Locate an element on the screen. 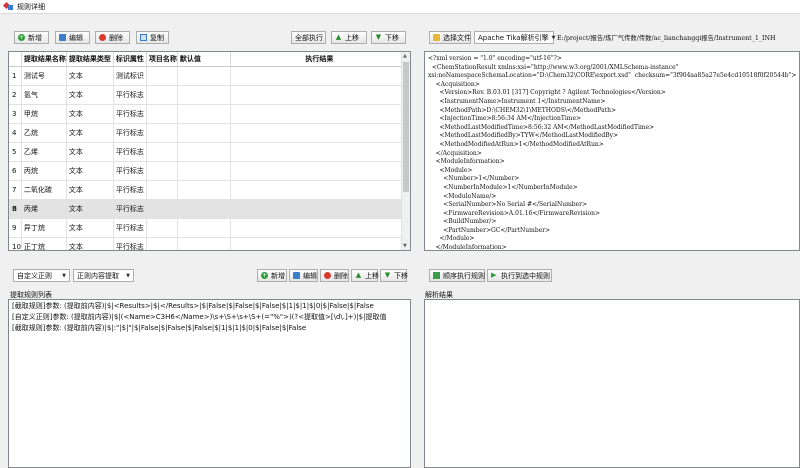 This screenshot has width=800, height=468. table-cell: 正丁烷 is located at coordinates (44, 243).